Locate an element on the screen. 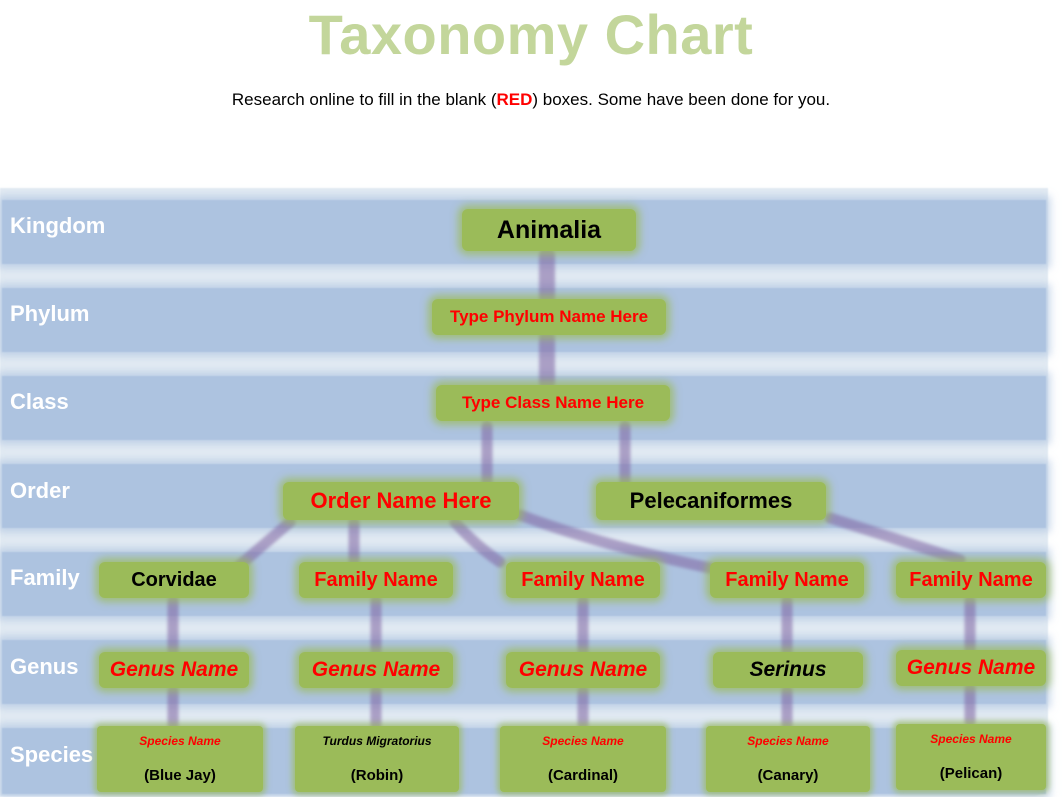  node-family-5-text: Family Name is located at coordinates (971, 579).